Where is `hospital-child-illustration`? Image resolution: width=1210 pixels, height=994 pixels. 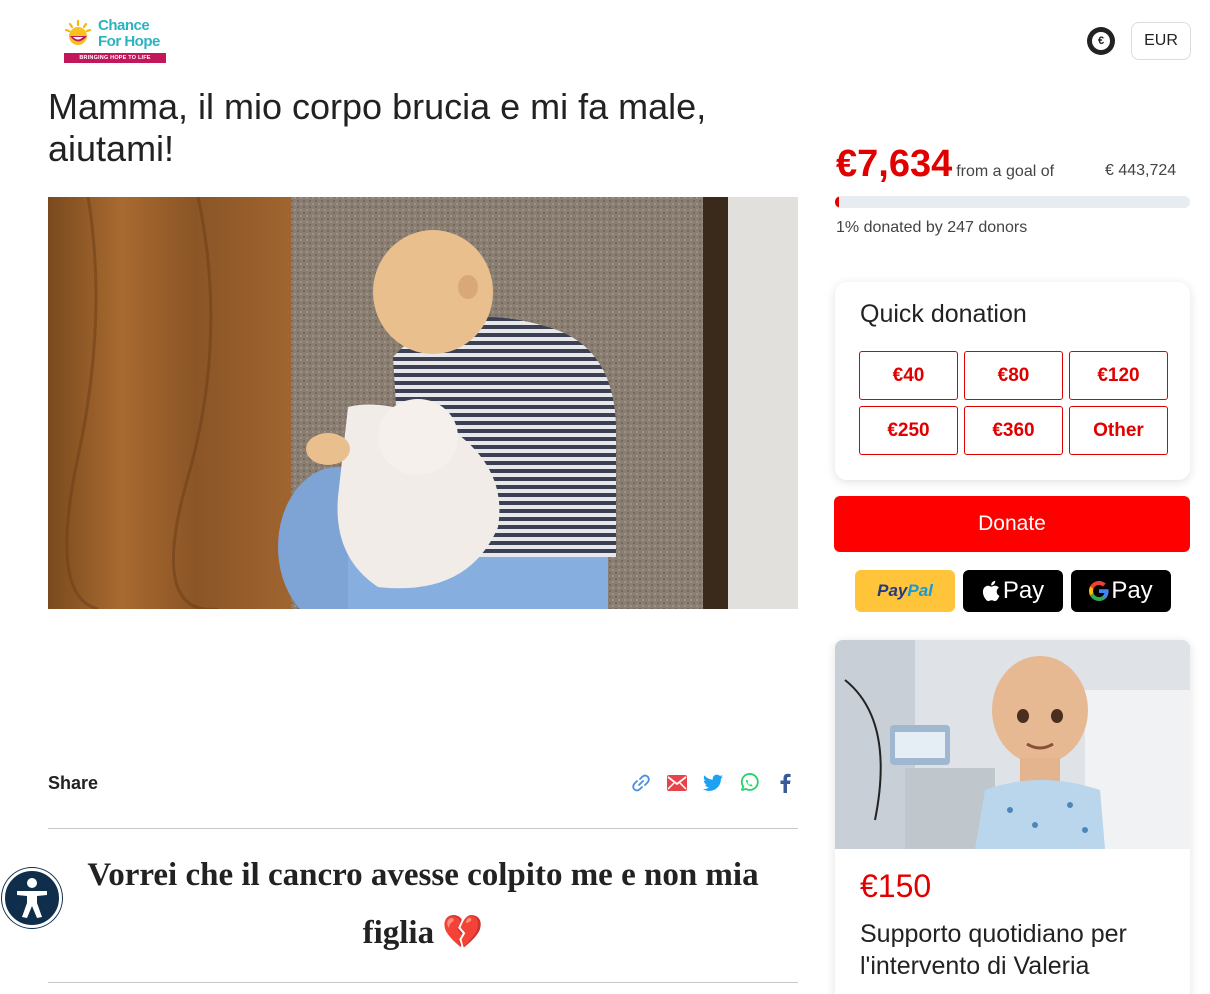
hospital-child-illustration is located at coordinates (1012, 744).